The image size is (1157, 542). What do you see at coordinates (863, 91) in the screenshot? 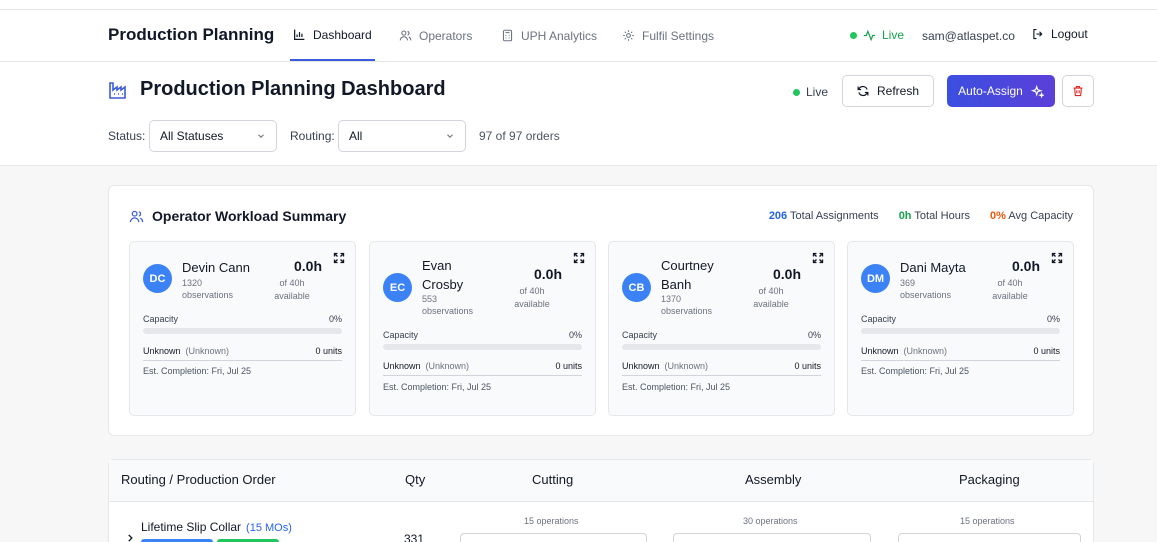
I see `refresh-icon` at bounding box center [863, 91].